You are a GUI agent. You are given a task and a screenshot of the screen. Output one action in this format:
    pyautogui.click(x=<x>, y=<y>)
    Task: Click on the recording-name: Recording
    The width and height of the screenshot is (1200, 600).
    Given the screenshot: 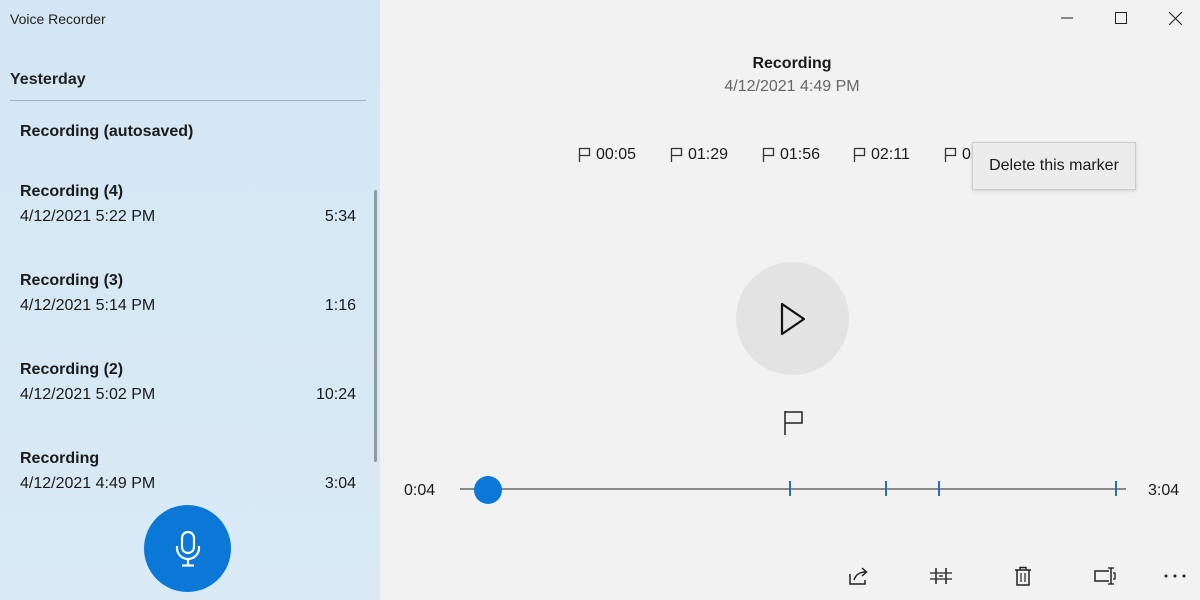 What is the action you would take?
    pyautogui.click(x=60, y=458)
    